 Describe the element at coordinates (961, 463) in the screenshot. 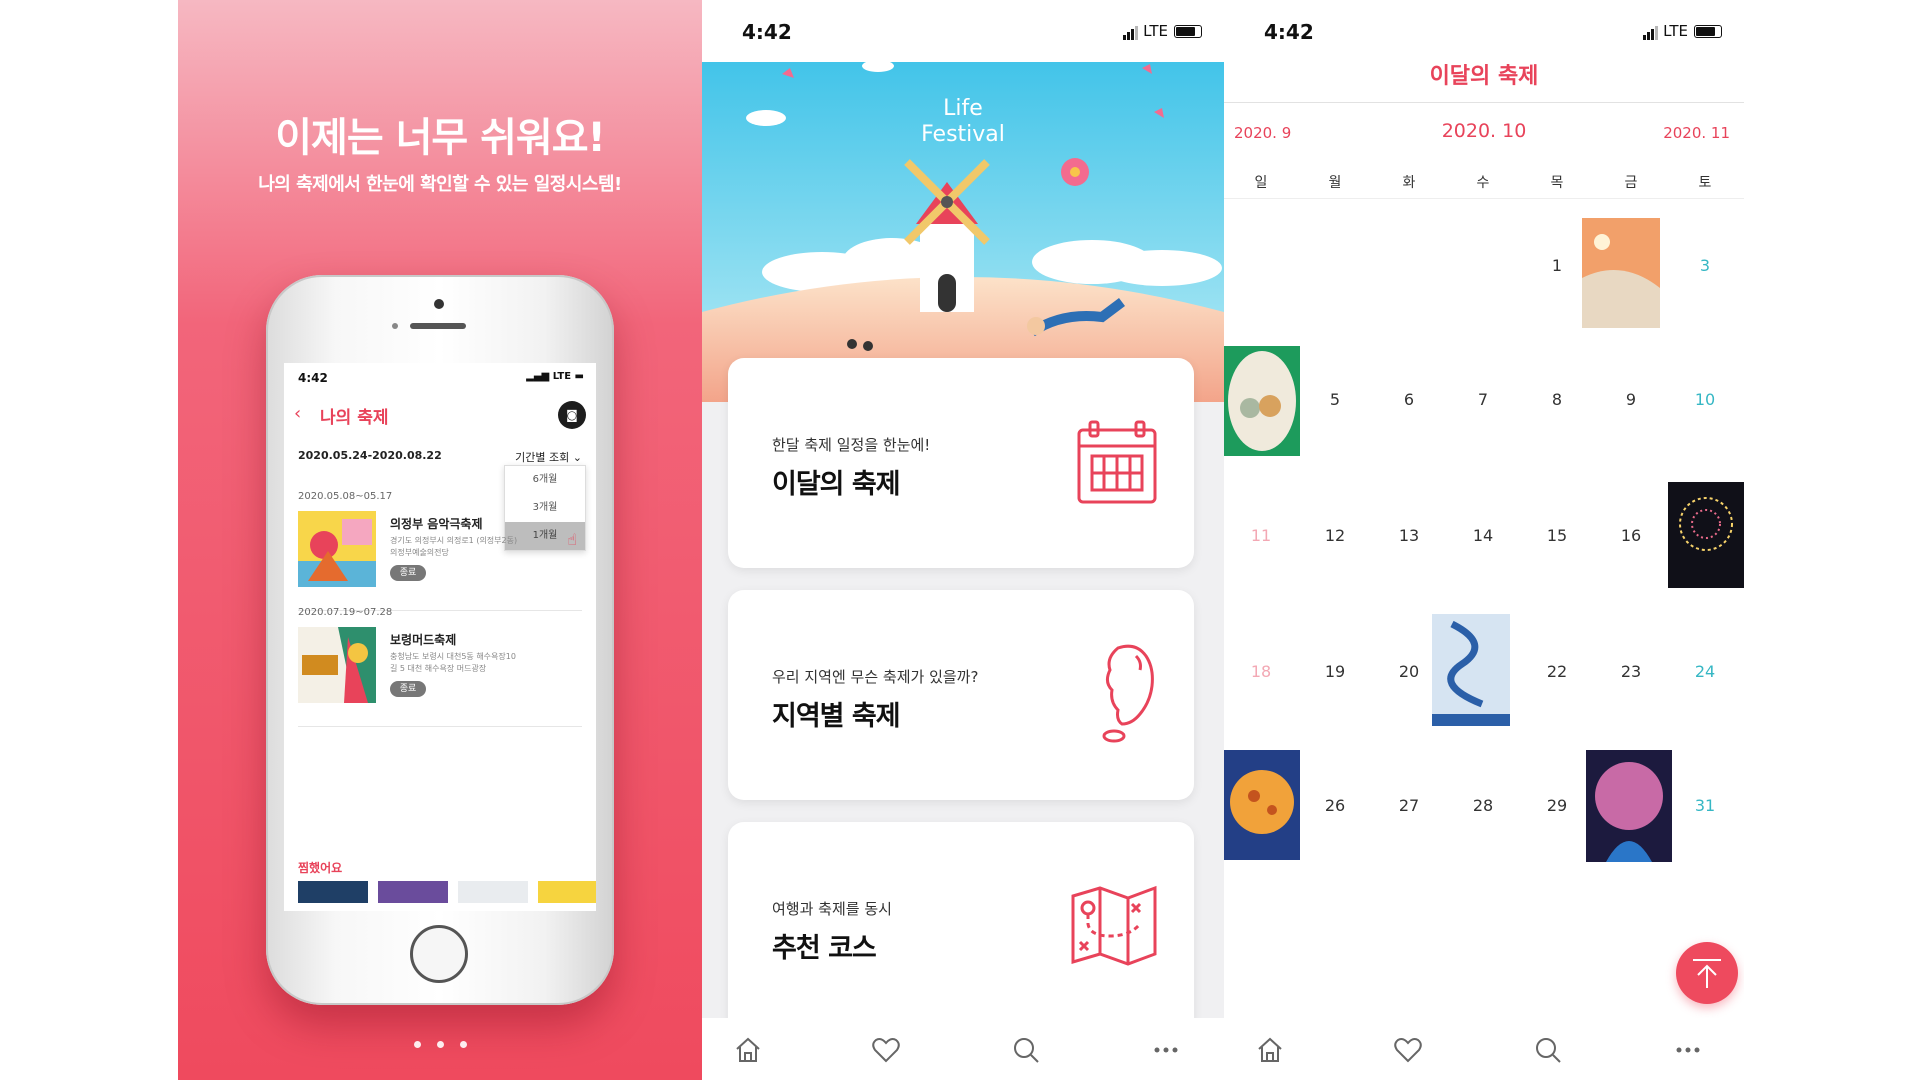

I see `card-monthly-festival: 한달 축제 일정을 한눈에! 이달의 축제` at that location.